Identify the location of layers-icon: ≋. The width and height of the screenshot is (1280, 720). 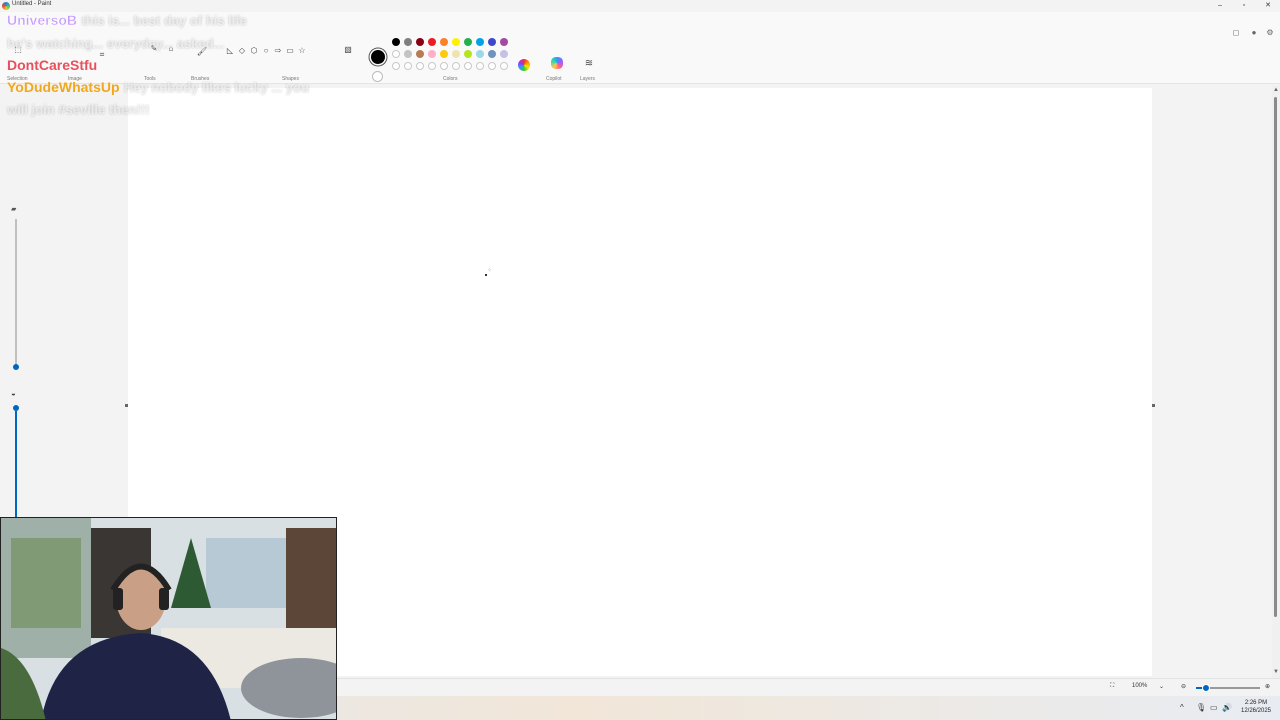
(589, 64).